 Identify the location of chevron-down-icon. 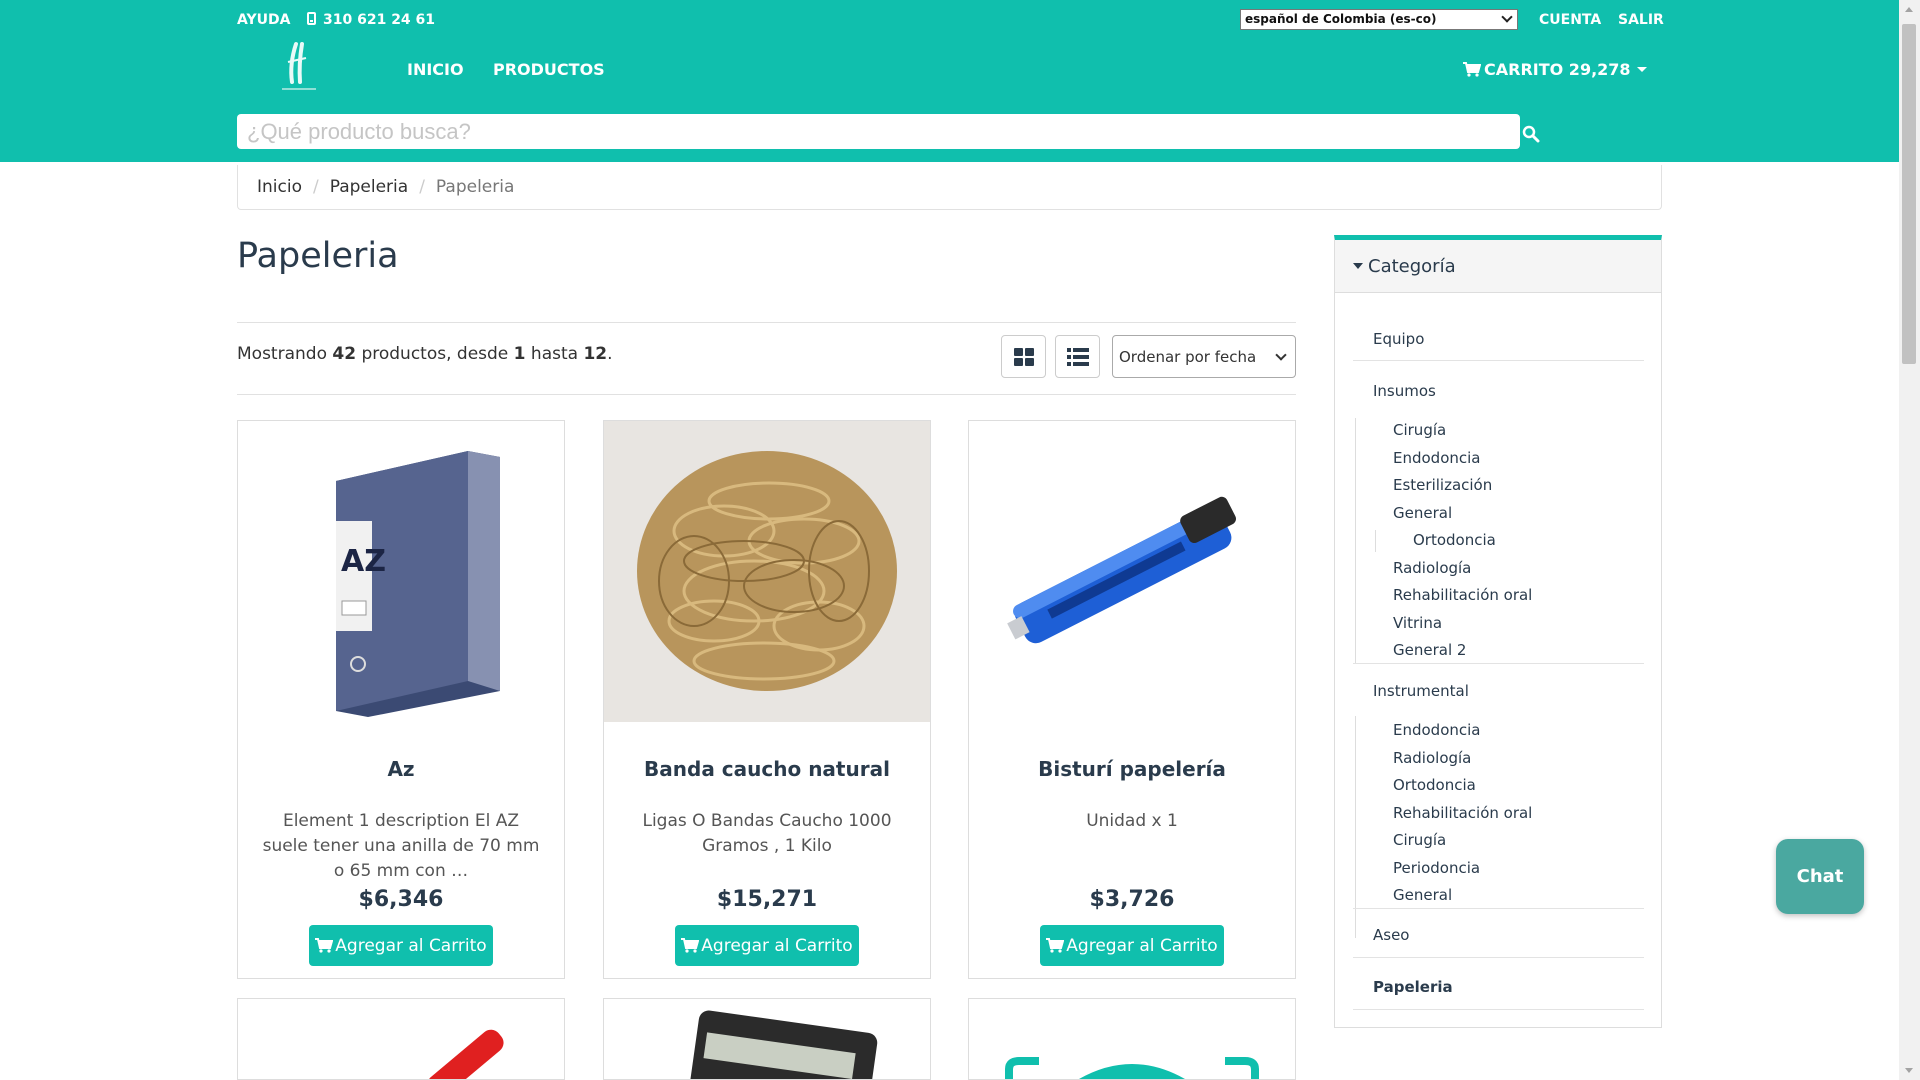
(1281, 355).